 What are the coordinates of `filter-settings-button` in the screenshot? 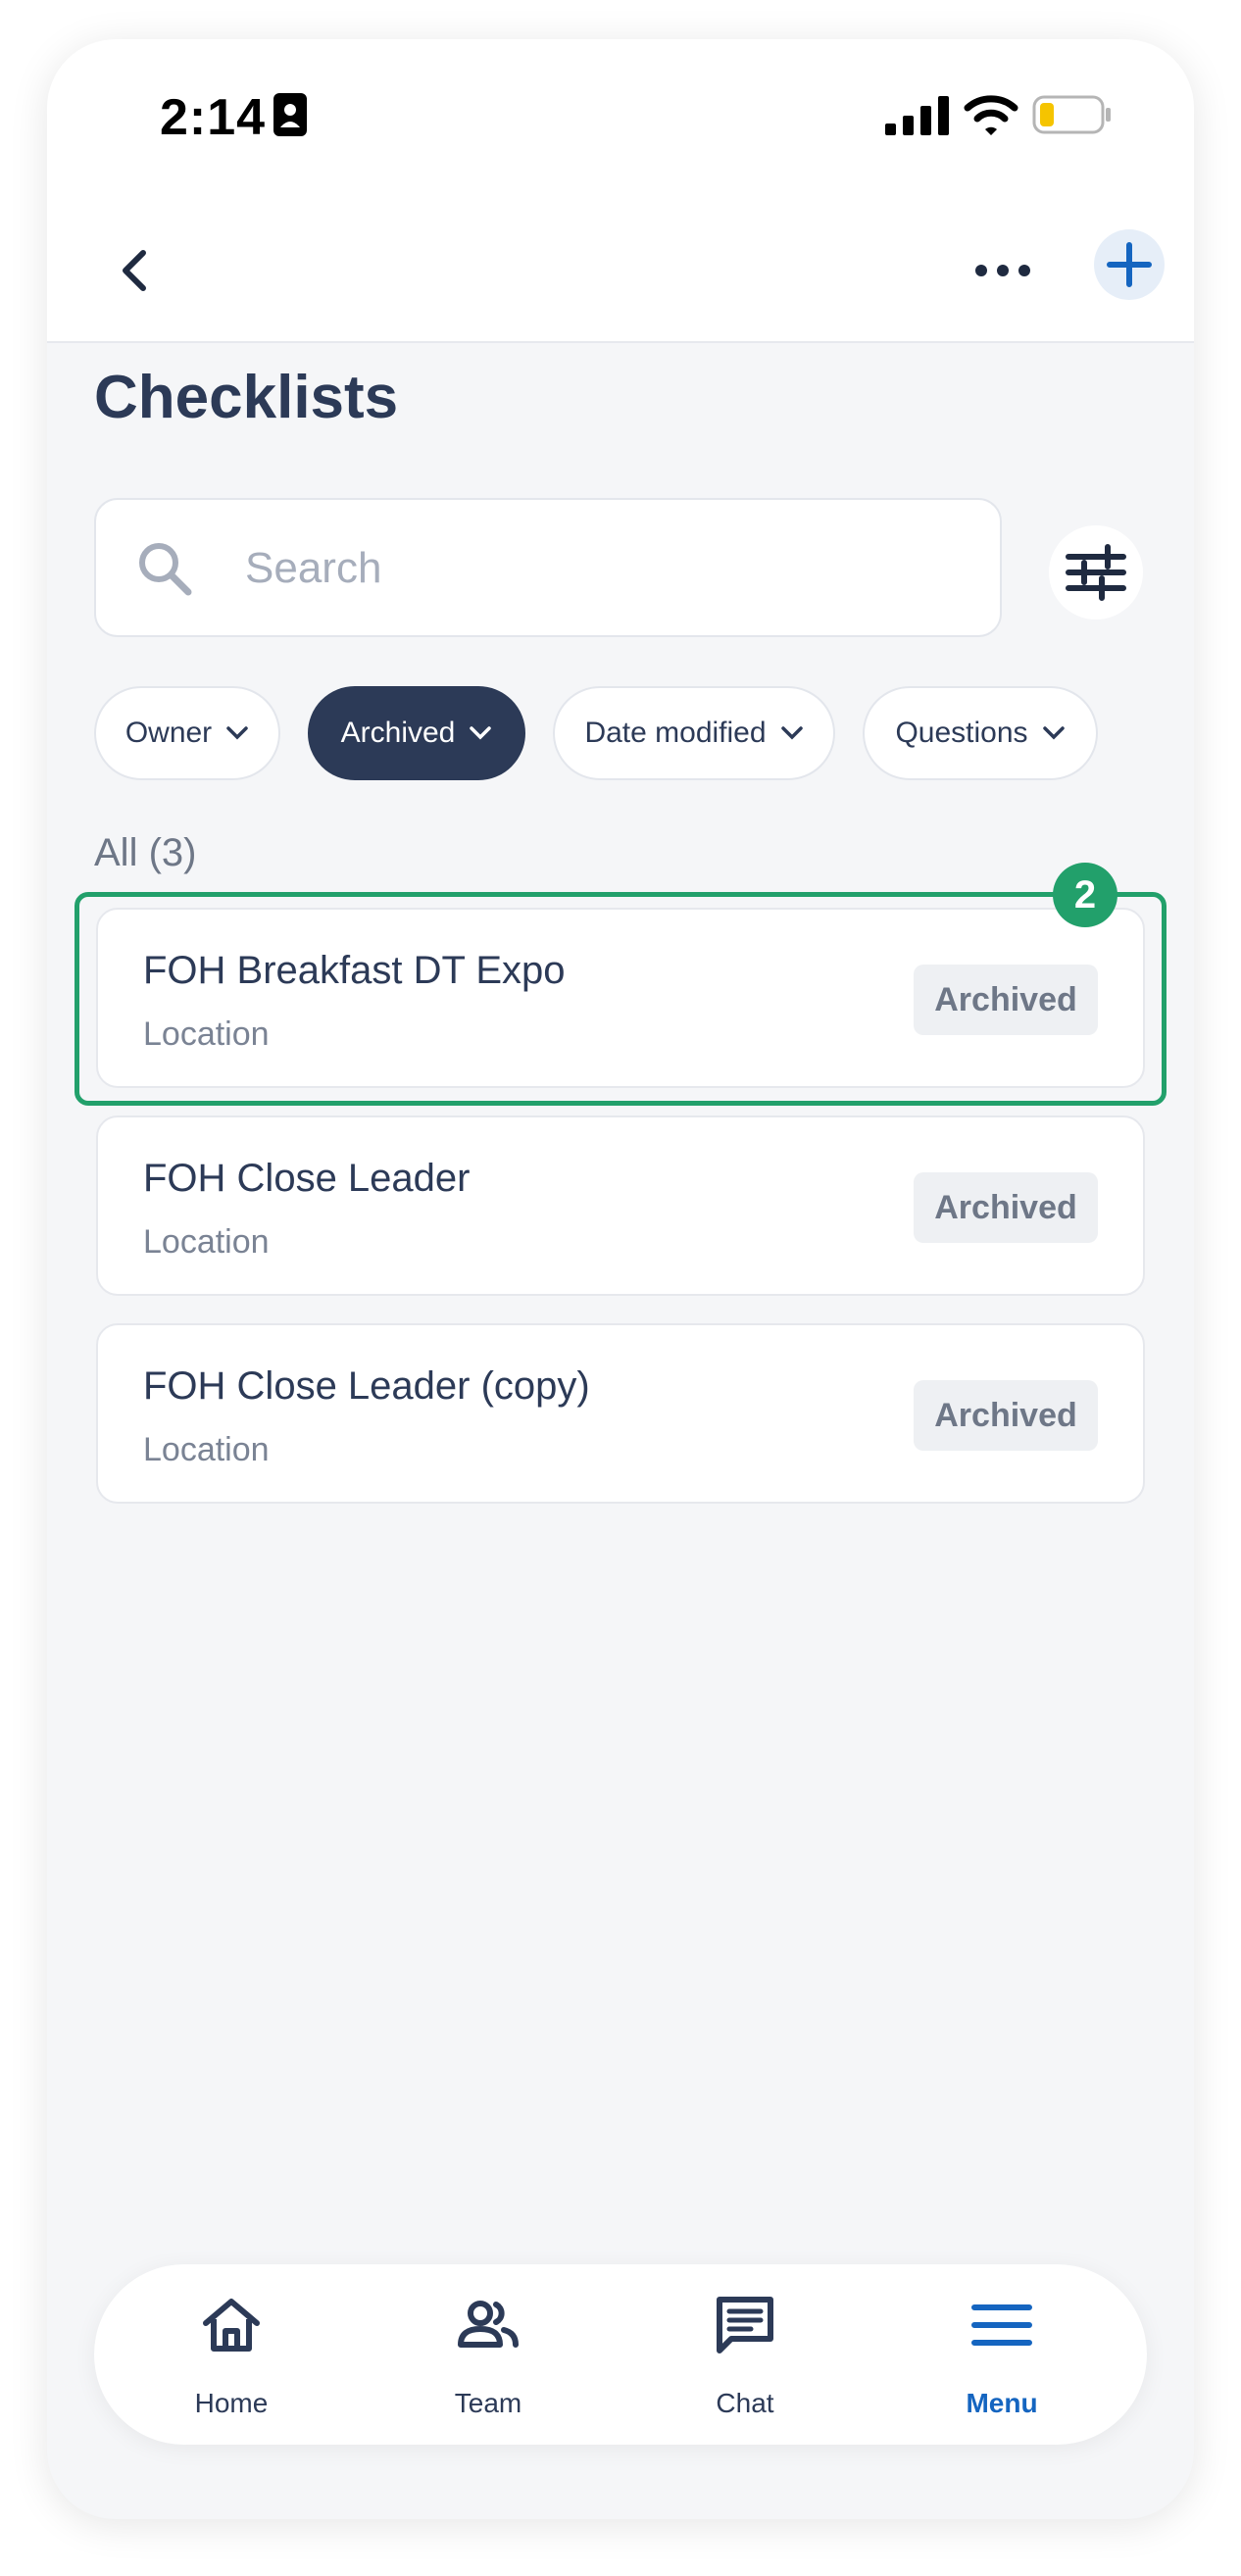 It's located at (1096, 572).